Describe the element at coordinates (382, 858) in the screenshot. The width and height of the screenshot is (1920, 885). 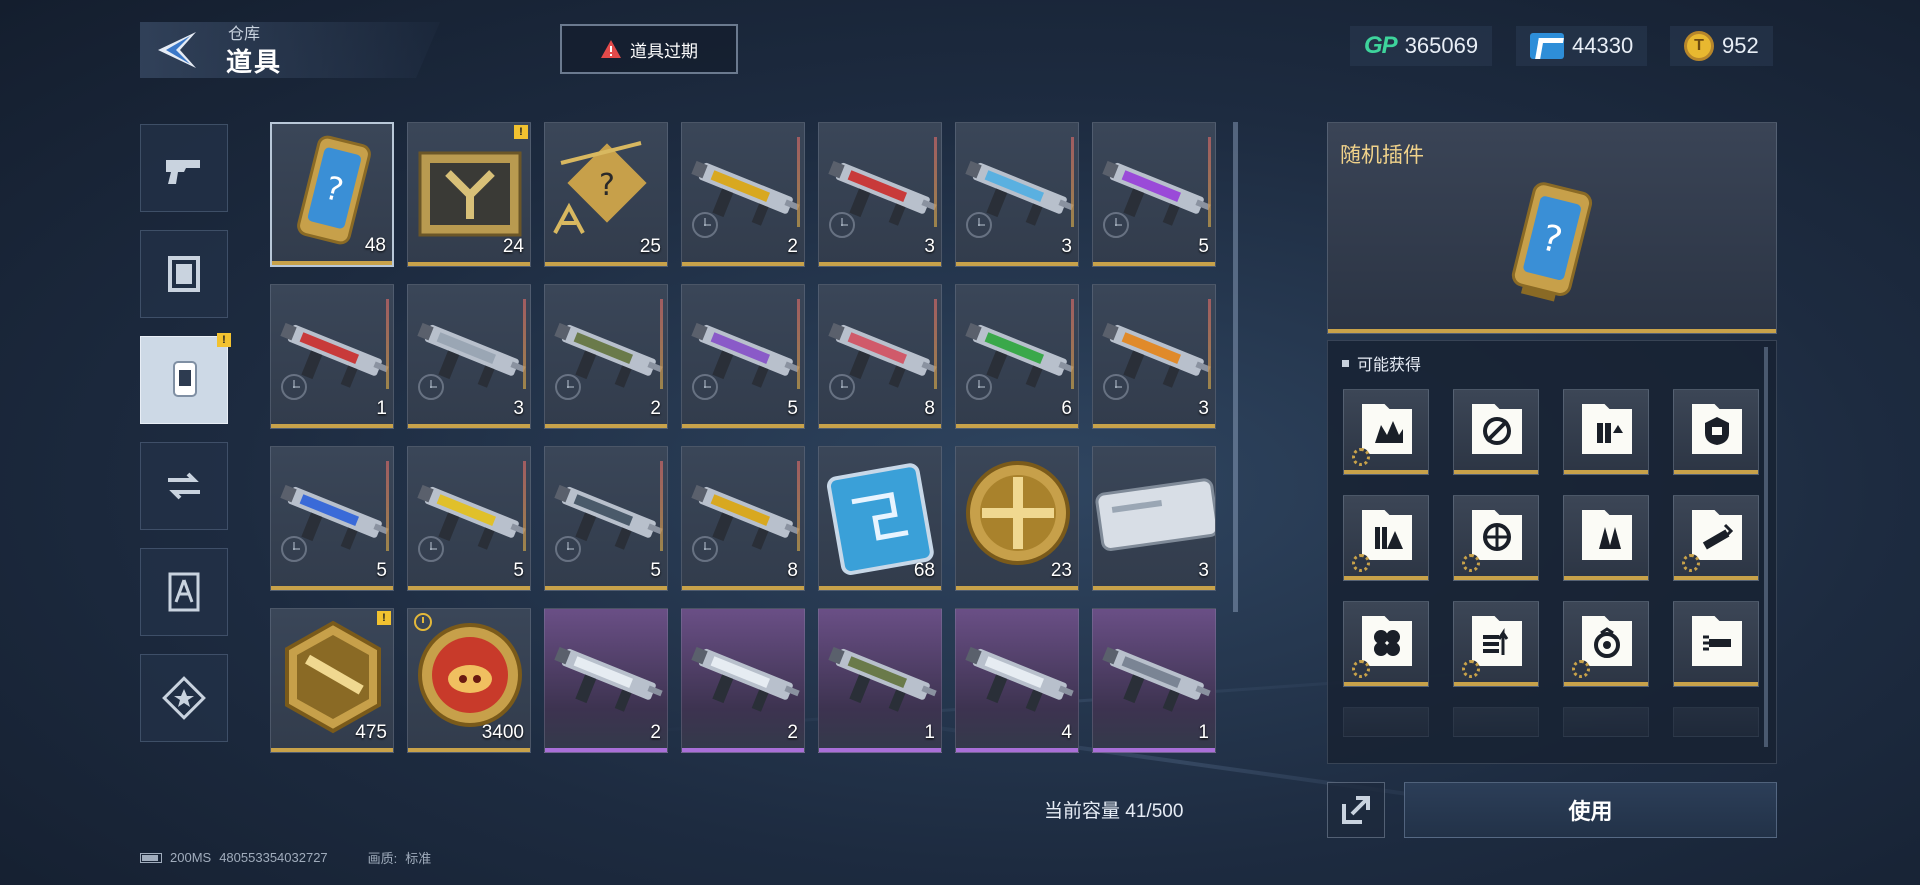
I see `quality-label: 画质:` at that location.